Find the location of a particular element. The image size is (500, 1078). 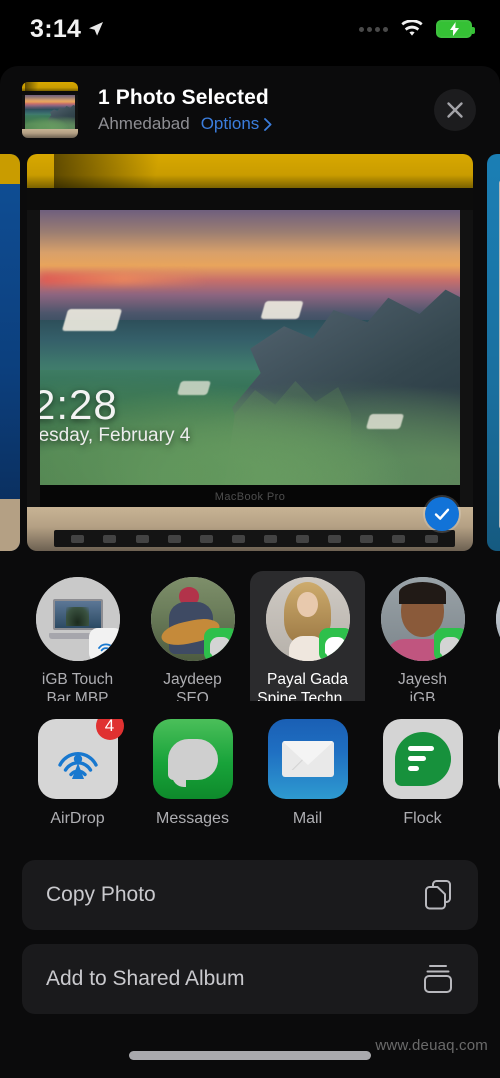

options-button: Options is located at coordinates (237, 124).